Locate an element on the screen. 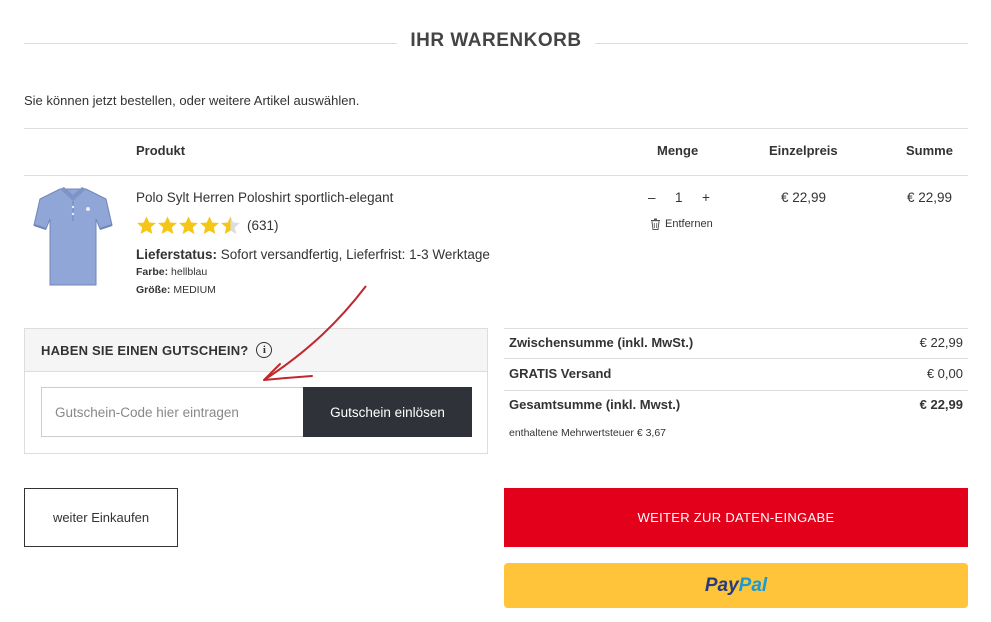 Image resolution: width=991 pixels, height=622 pixels. page-title: IHR WARENKORB is located at coordinates (496, 40).